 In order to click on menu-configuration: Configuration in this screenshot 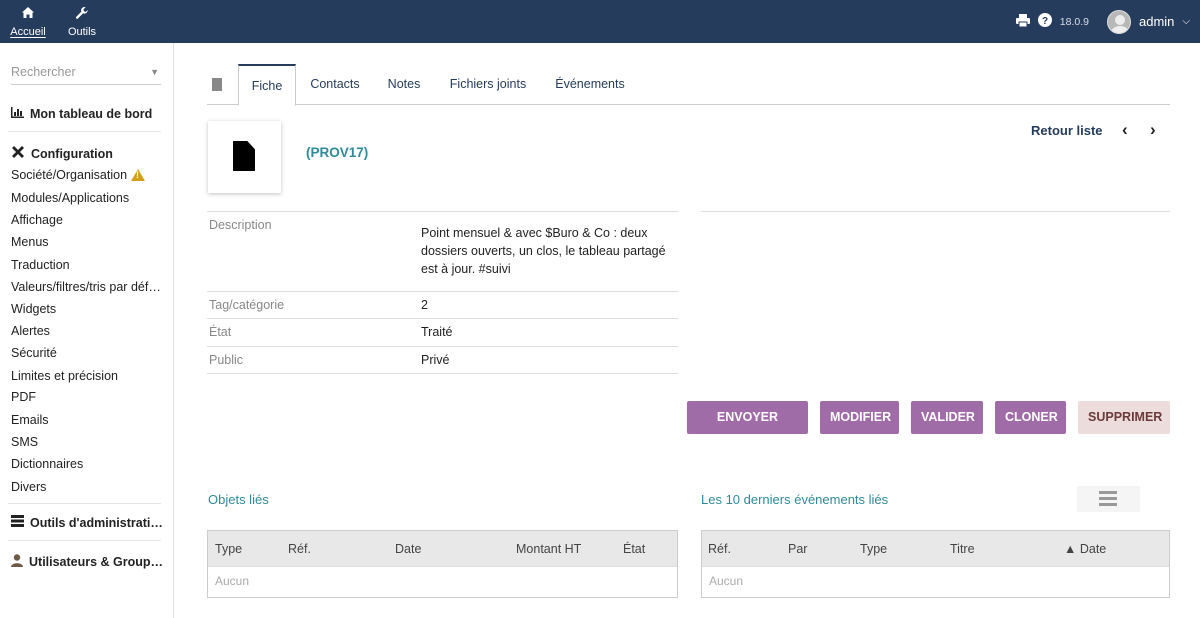, I will do `click(62, 153)`.